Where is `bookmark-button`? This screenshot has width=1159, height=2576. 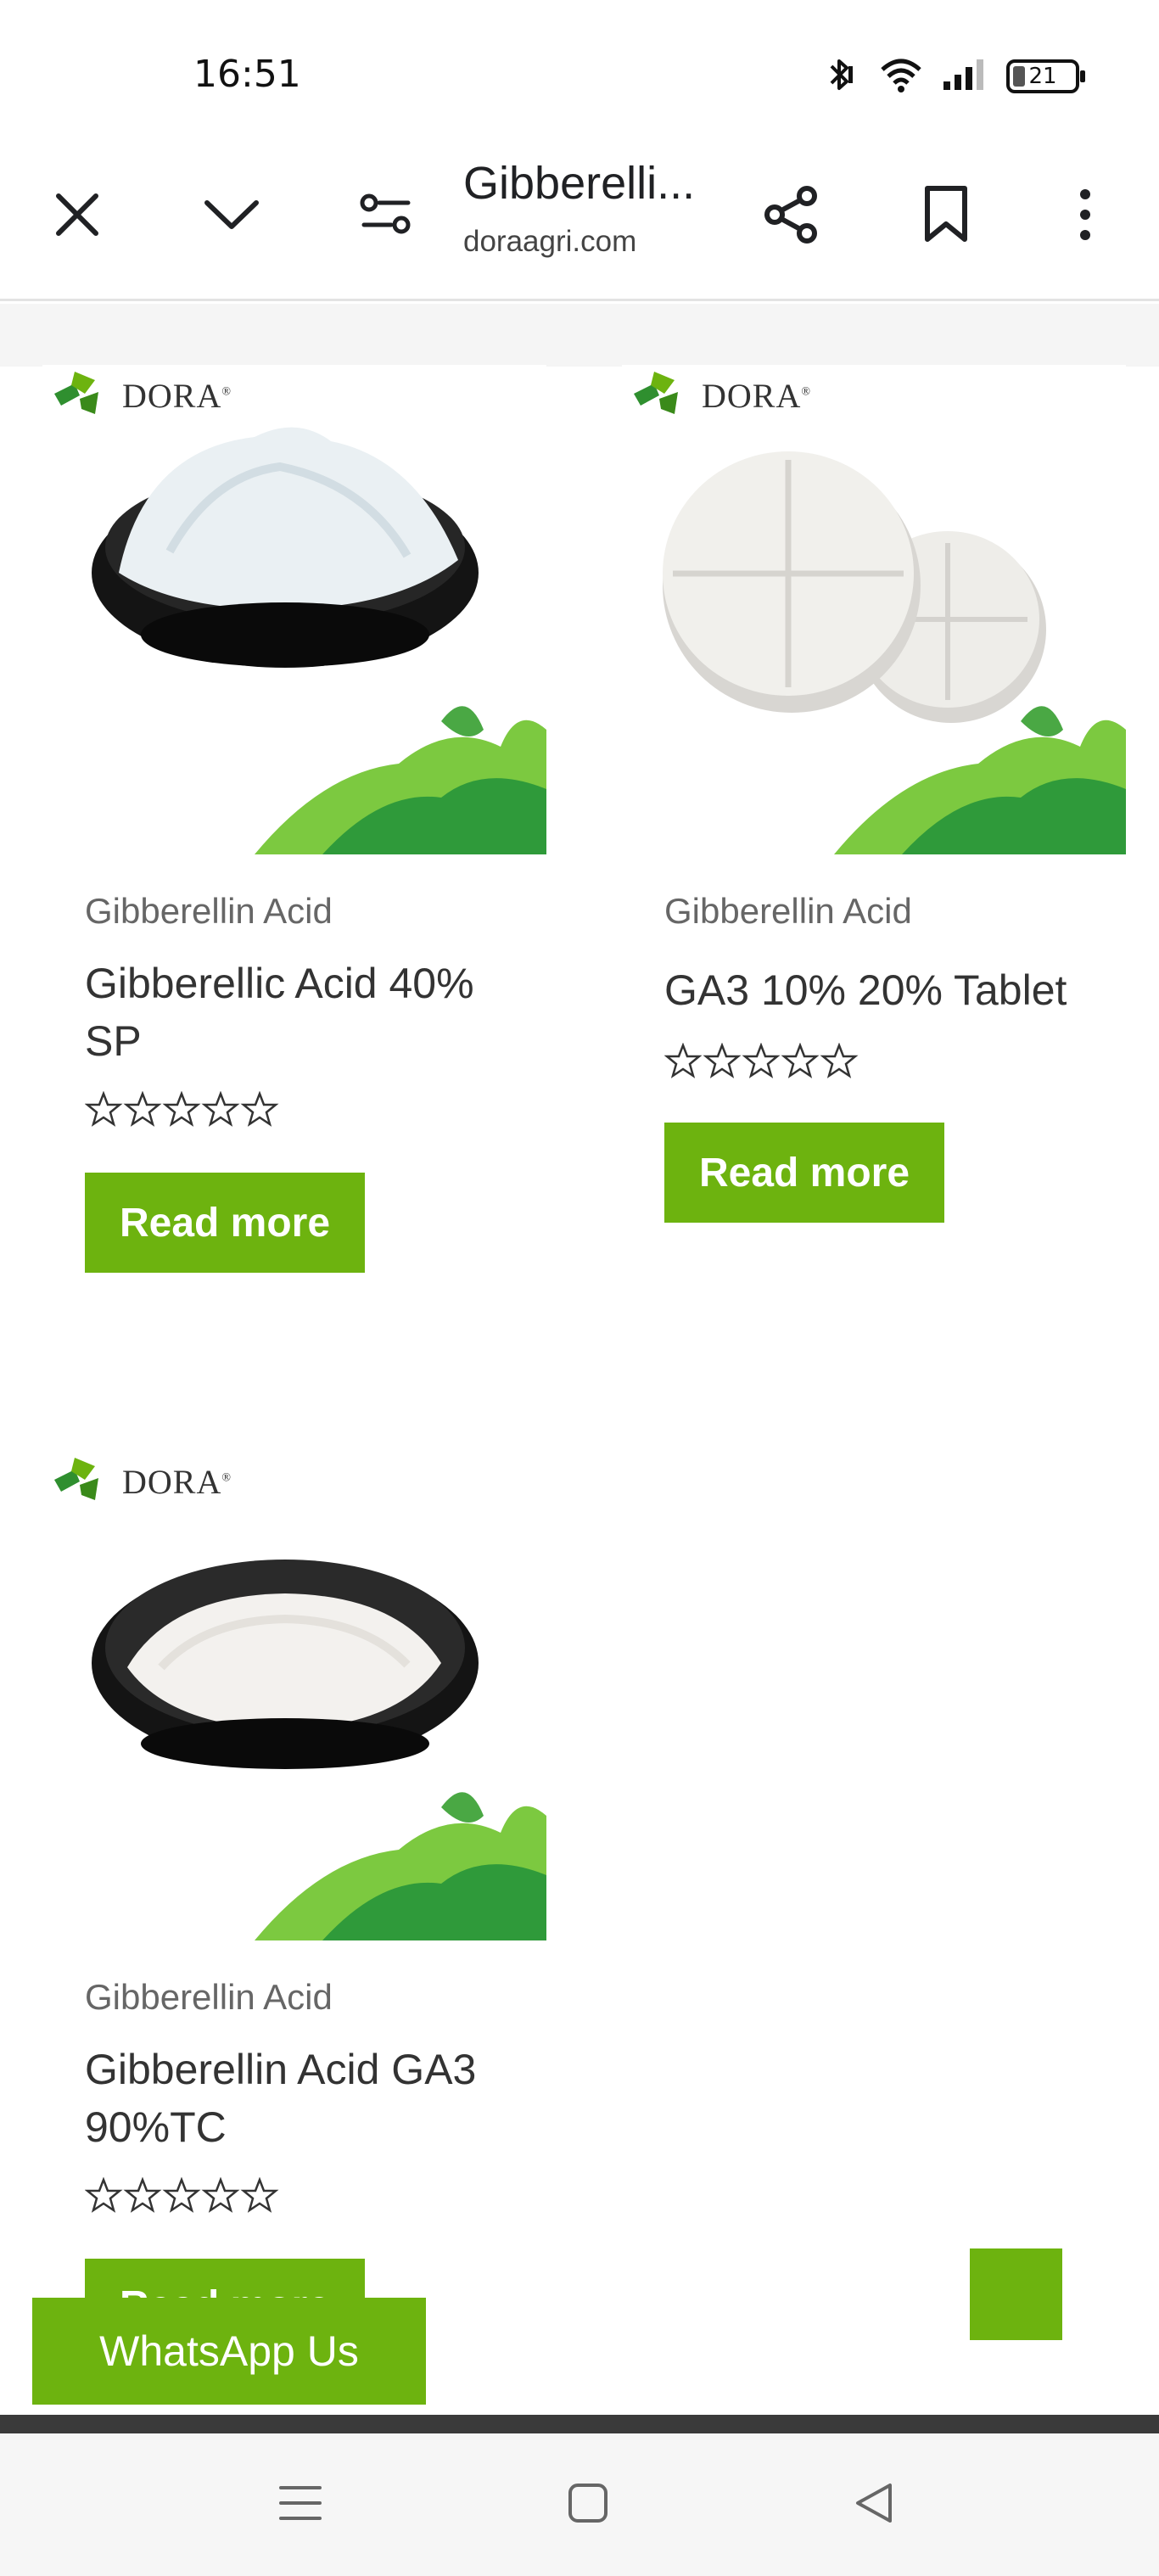 bookmark-button is located at coordinates (946, 217).